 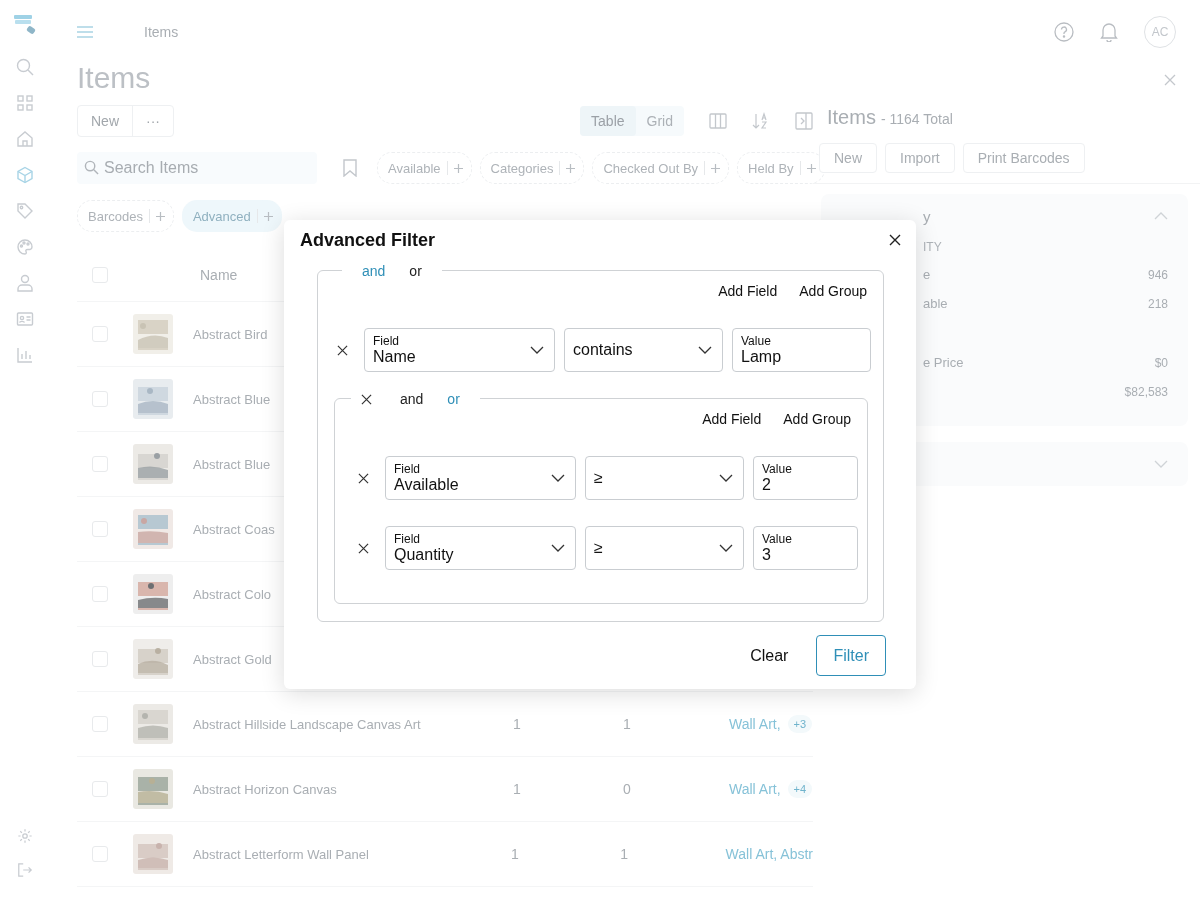 I want to click on column-header: Name, so click(x=219, y=275).